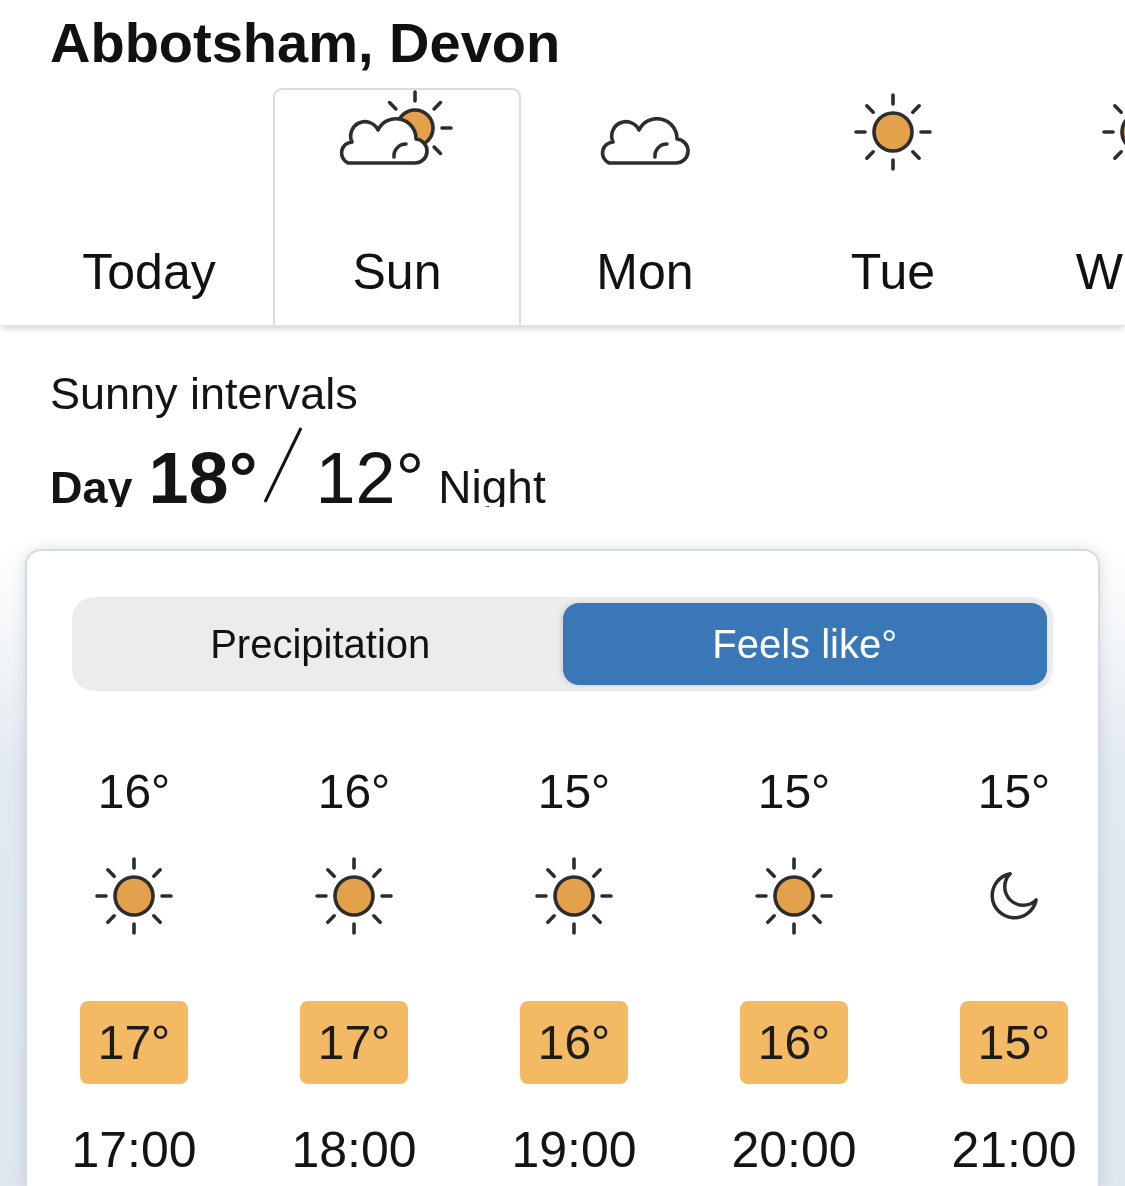 The image size is (1125, 1186). I want to click on day-tab: Mon, so click(645, 206).